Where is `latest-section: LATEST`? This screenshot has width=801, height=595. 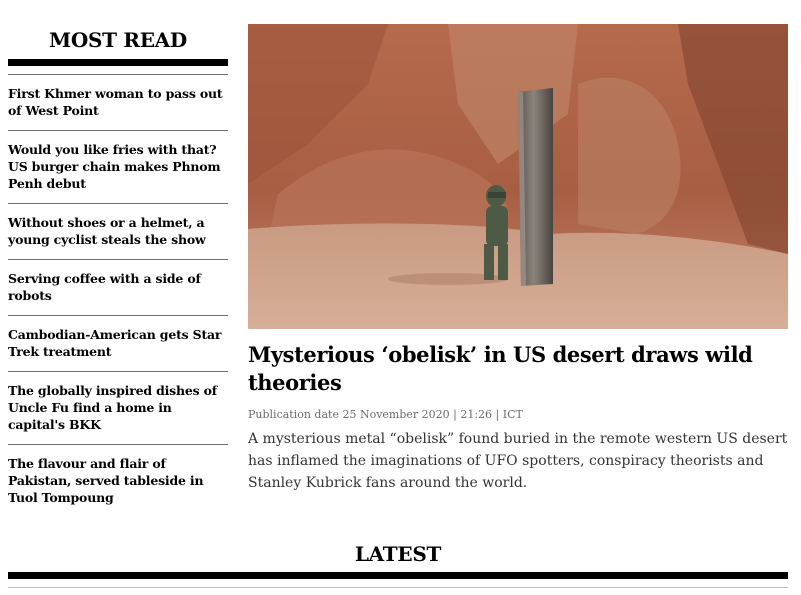 latest-section: LATEST is located at coordinates (398, 564).